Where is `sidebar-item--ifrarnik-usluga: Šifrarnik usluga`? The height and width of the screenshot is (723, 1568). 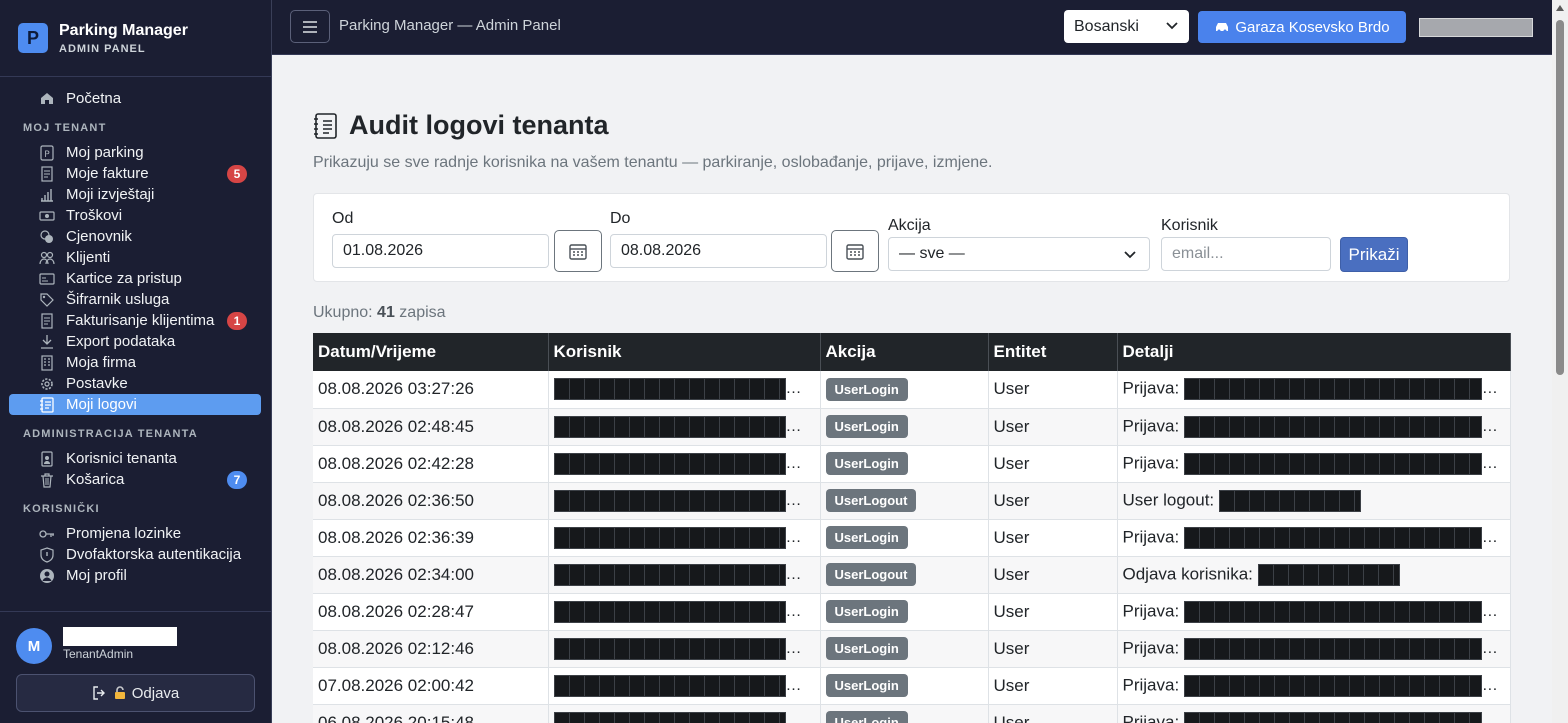 sidebar-item--ifrarnik-usluga: Šifrarnik usluga is located at coordinates (135, 299).